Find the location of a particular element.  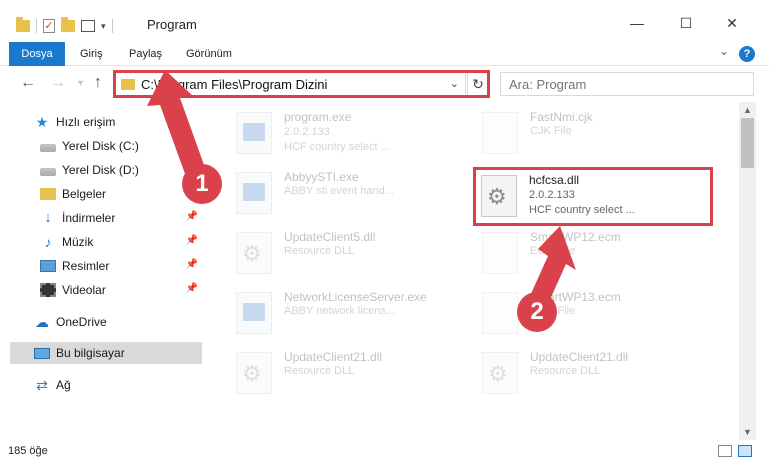

customize-toolbar-chevron-icon: ▾ is located at coordinates (103, 26).